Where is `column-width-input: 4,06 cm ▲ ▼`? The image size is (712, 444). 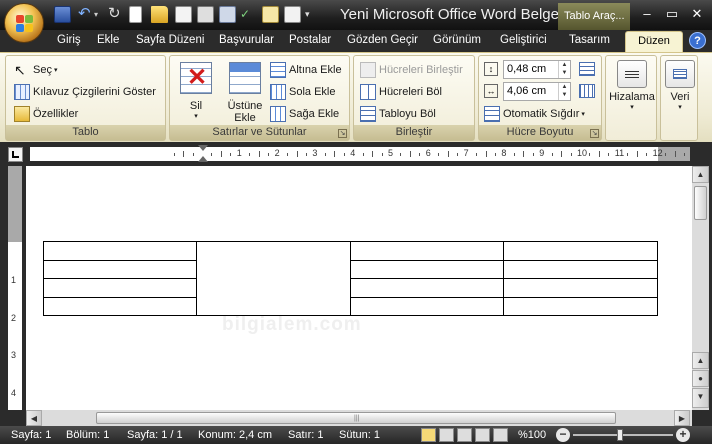
column-width-input: 4,06 cm ▲ ▼ is located at coordinates (537, 91).